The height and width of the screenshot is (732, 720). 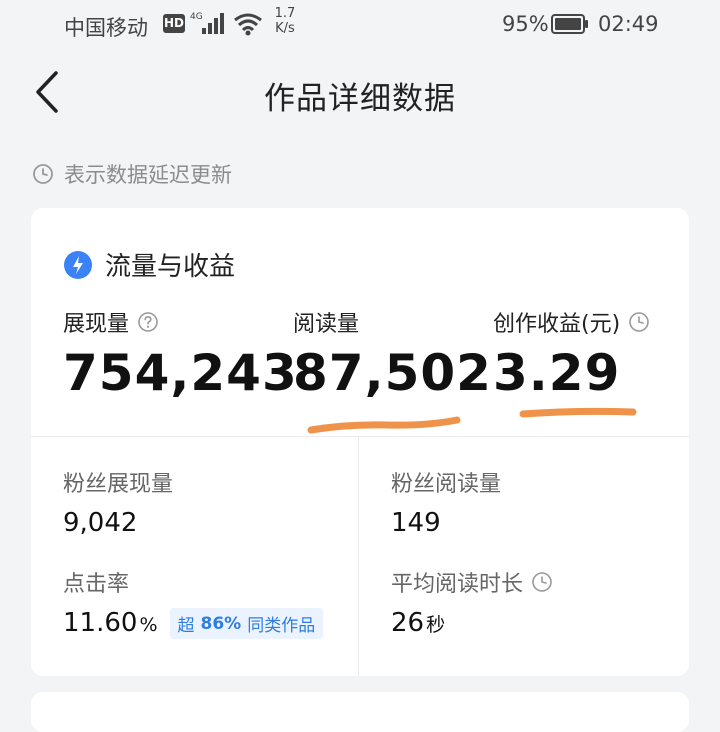 I want to click on sub-value: 149, so click(x=416, y=523).